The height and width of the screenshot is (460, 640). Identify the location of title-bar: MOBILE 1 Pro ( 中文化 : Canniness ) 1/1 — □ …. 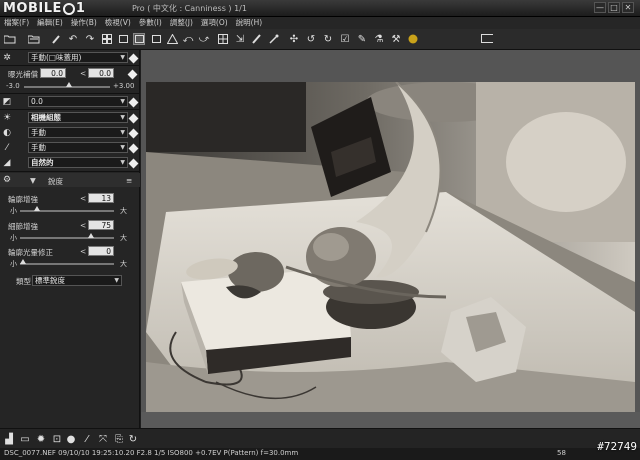
(320, 8).